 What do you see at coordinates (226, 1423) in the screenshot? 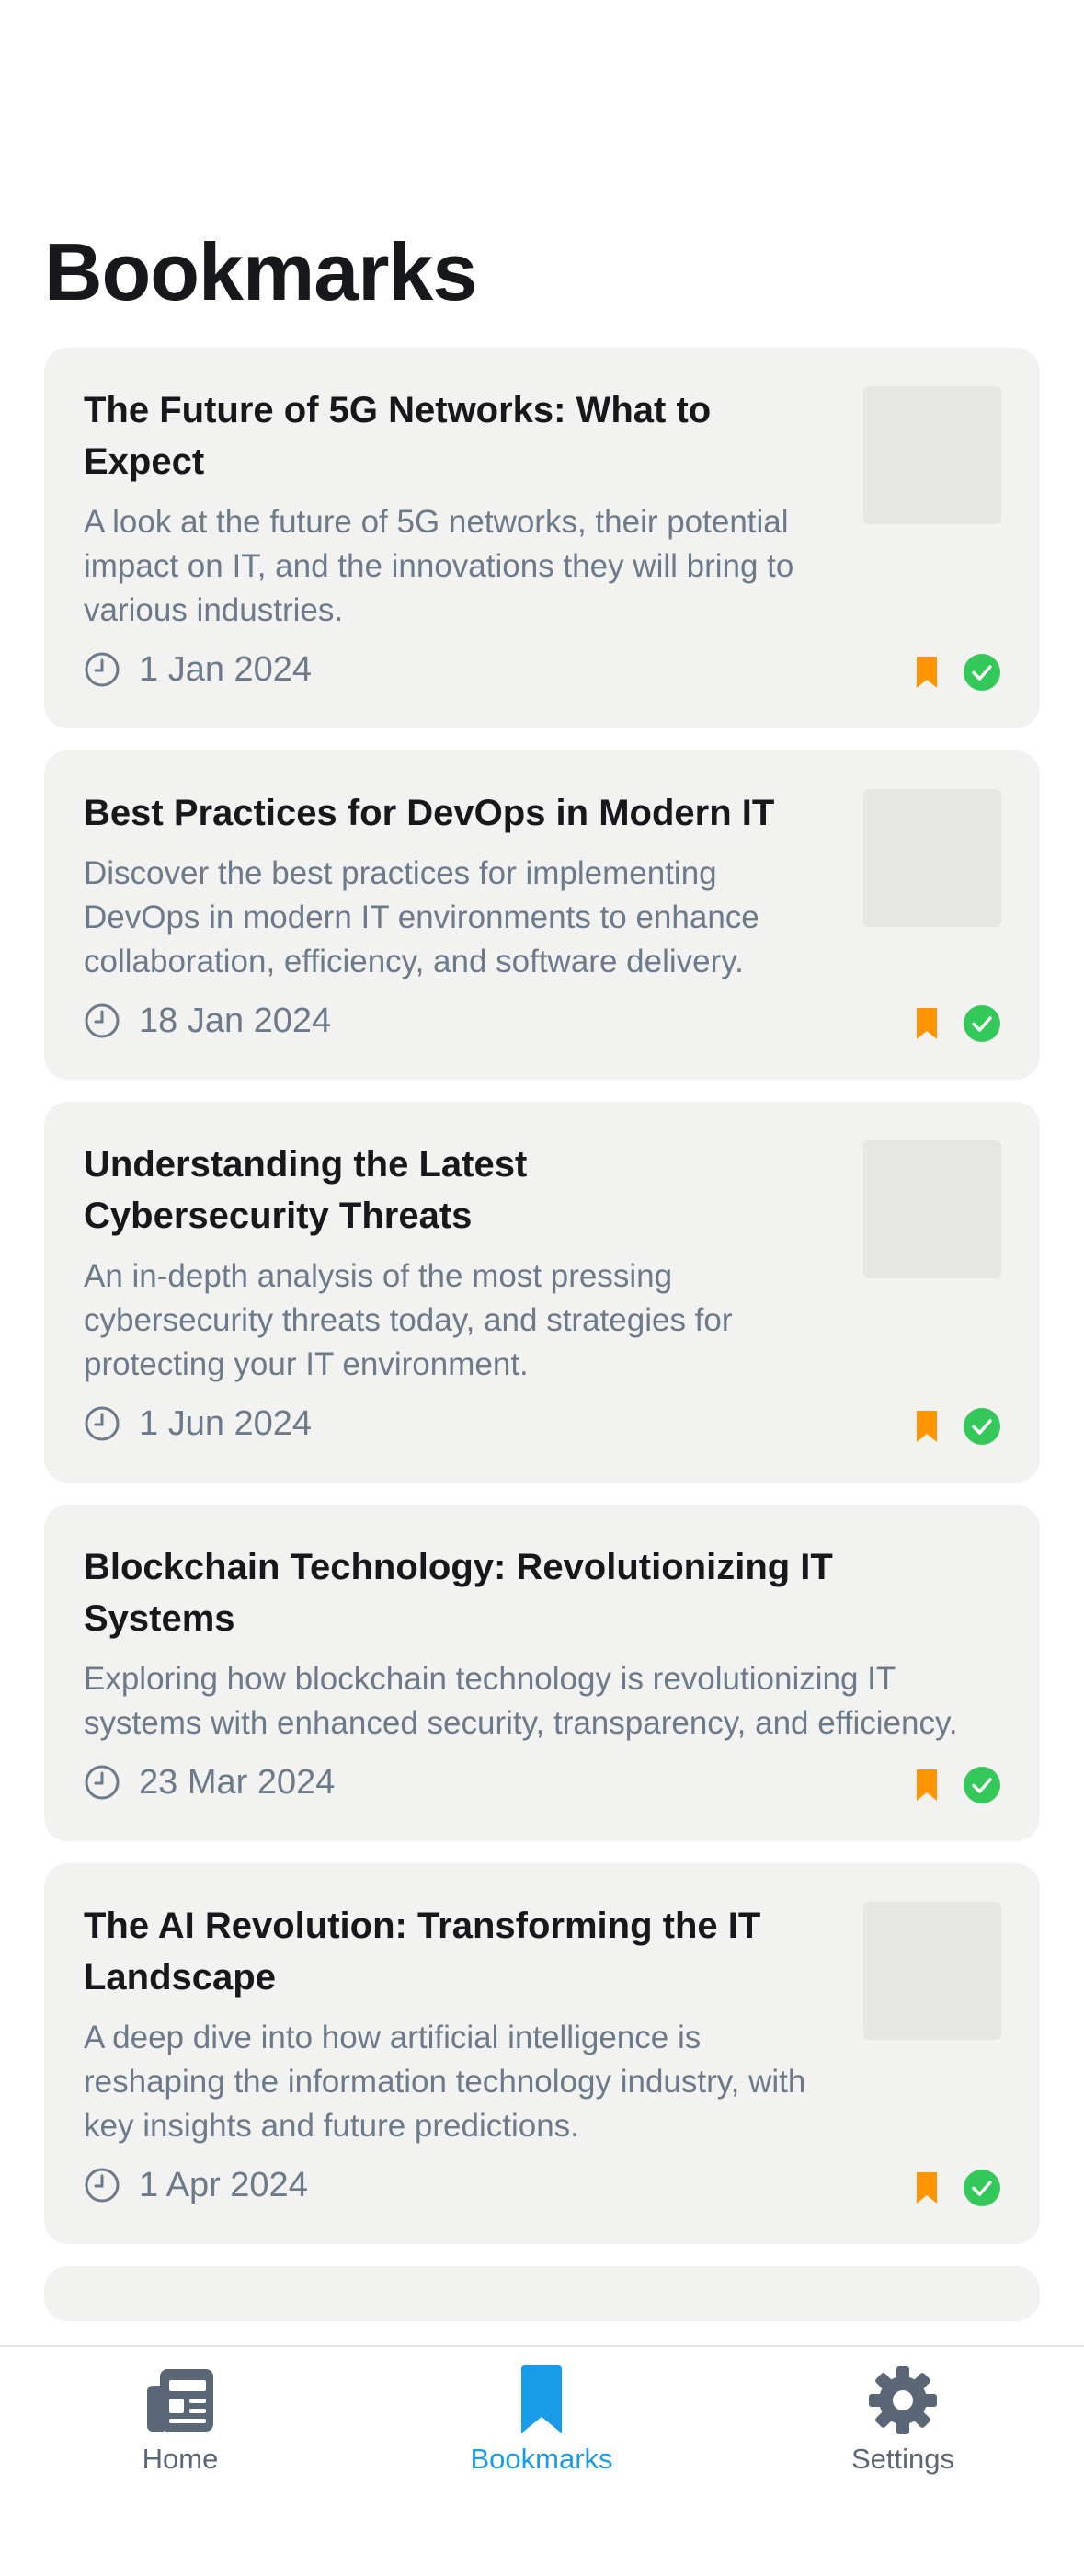
I see `article-date: 1 Jun 2024` at bounding box center [226, 1423].